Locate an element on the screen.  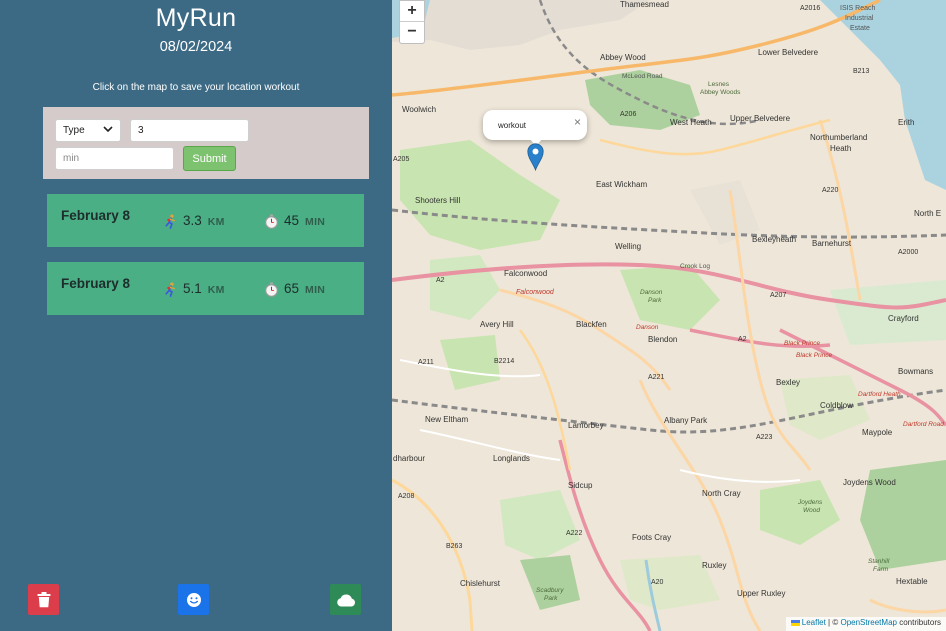
current-date: 08/02/2024 is located at coordinates (196, 47).